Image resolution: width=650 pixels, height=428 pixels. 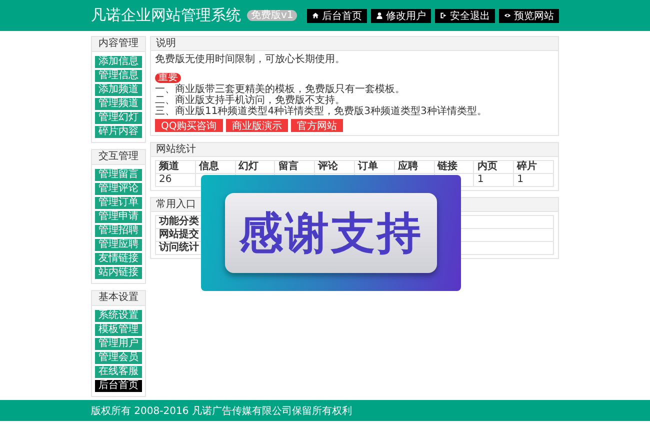 What do you see at coordinates (250, 59) in the screenshot?
I see `notice-text: 免费版无使用时间限制，可放心长期使用。` at bounding box center [250, 59].